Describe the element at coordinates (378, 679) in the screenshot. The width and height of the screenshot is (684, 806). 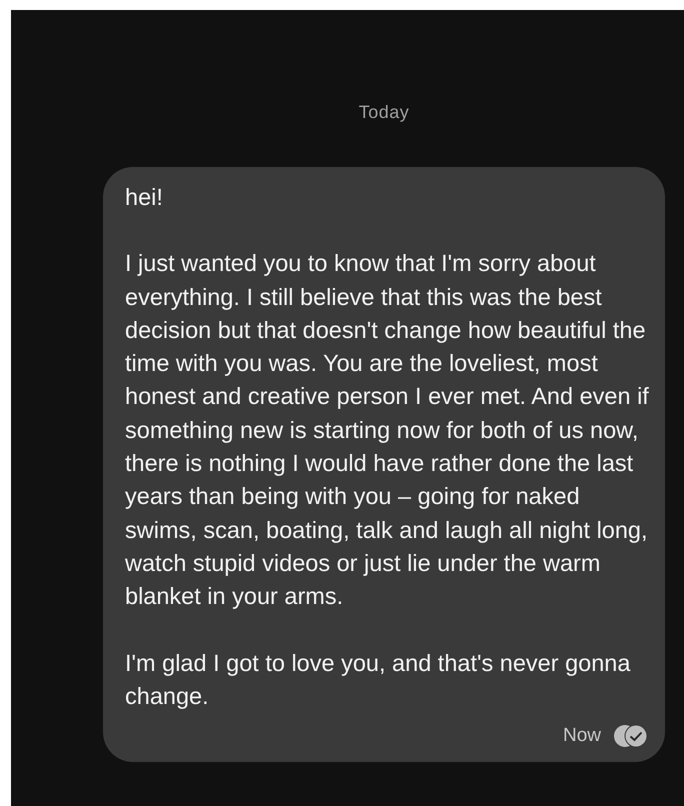
I see `message-text: I'm glad I got to love you, and that's never gonna change.` at that location.